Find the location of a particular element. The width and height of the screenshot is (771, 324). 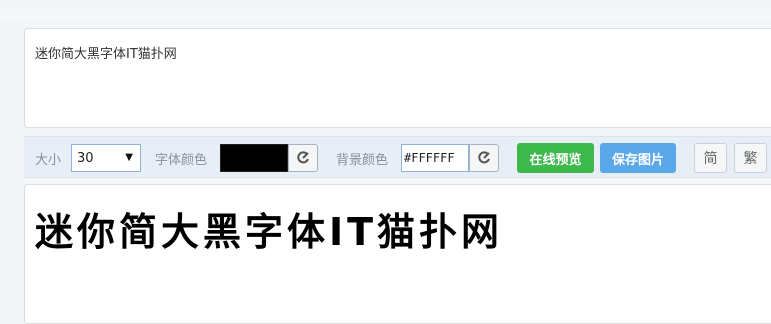

preview-text: 迷你简大黑字体IT猫扑网 is located at coordinates (269, 232).